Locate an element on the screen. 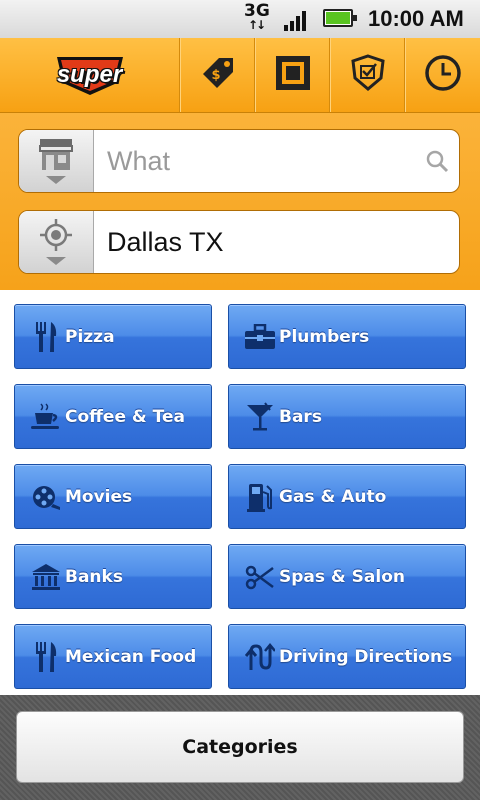 This screenshot has width=480, height=800. category-spas-salon-button: Spas & Salon is located at coordinates (347, 576).